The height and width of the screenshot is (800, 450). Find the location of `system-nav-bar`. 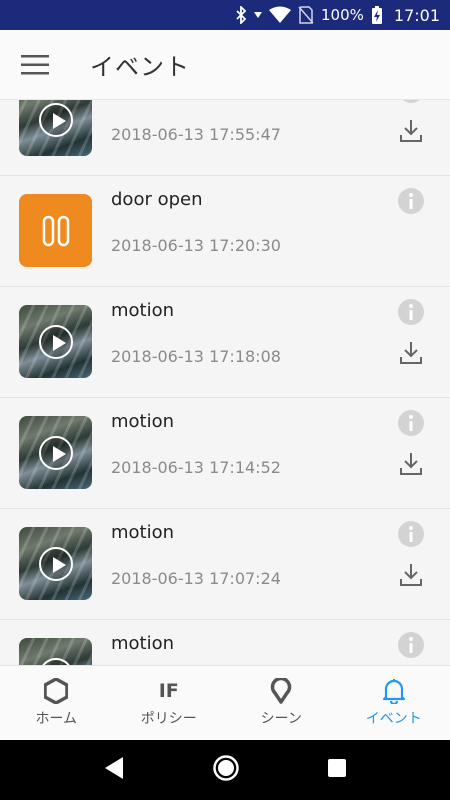

system-nav-bar is located at coordinates (225, 770).